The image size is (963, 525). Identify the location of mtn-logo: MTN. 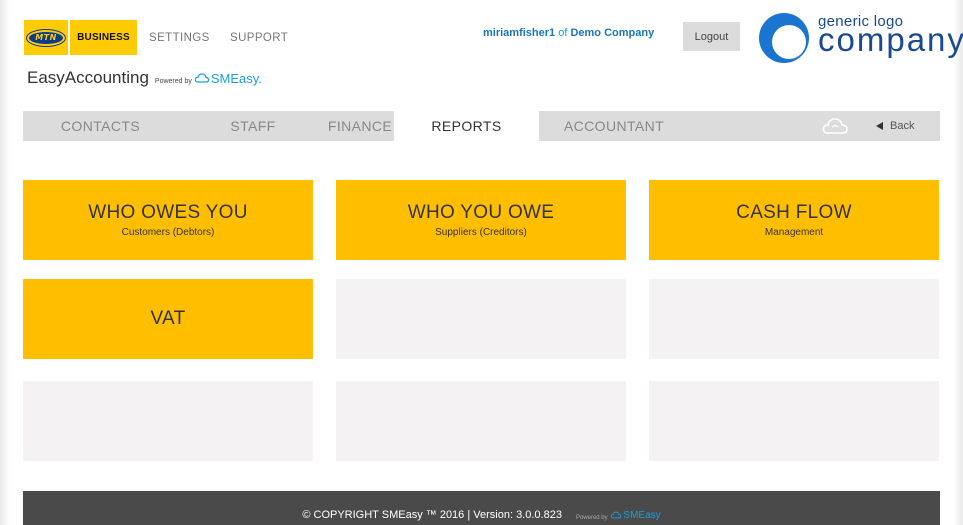
(46, 37).